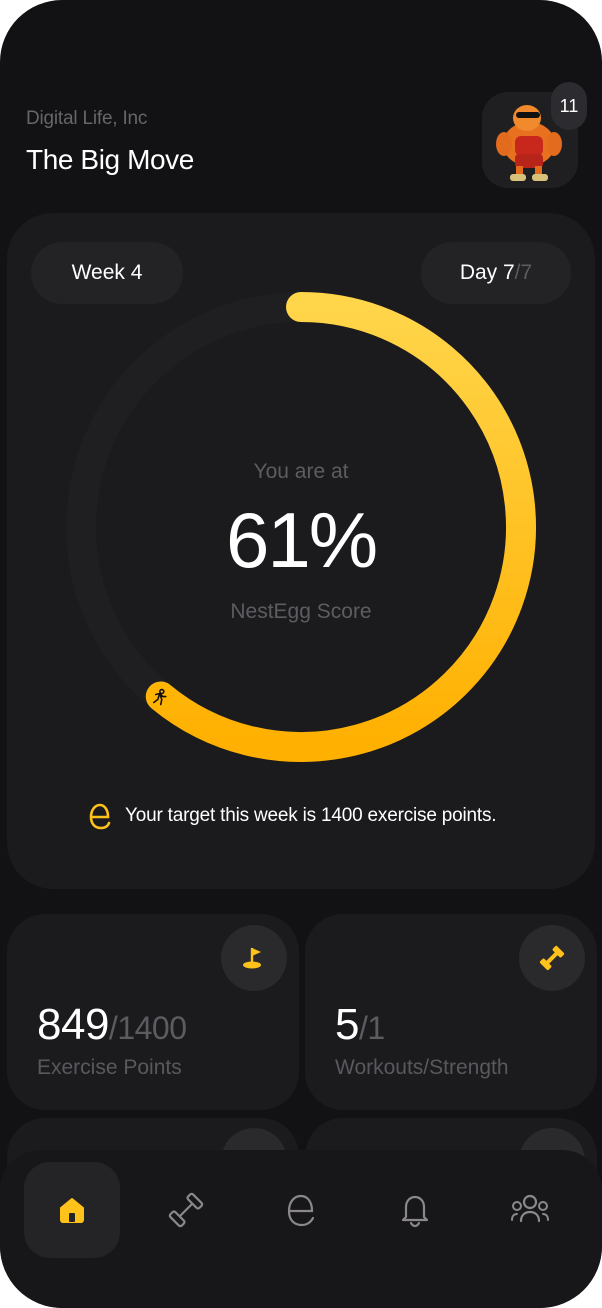 Image resolution: width=602 pixels, height=1308 pixels. What do you see at coordinates (160, 696) in the screenshot?
I see `runner-icon` at bounding box center [160, 696].